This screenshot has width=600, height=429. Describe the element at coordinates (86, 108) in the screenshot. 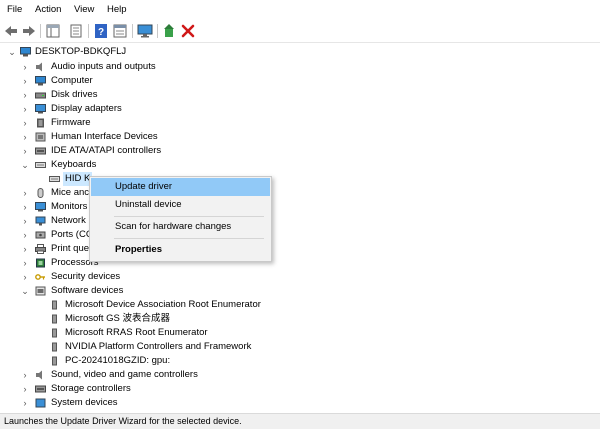

I see `tree-item-label: Display adapters` at that location.